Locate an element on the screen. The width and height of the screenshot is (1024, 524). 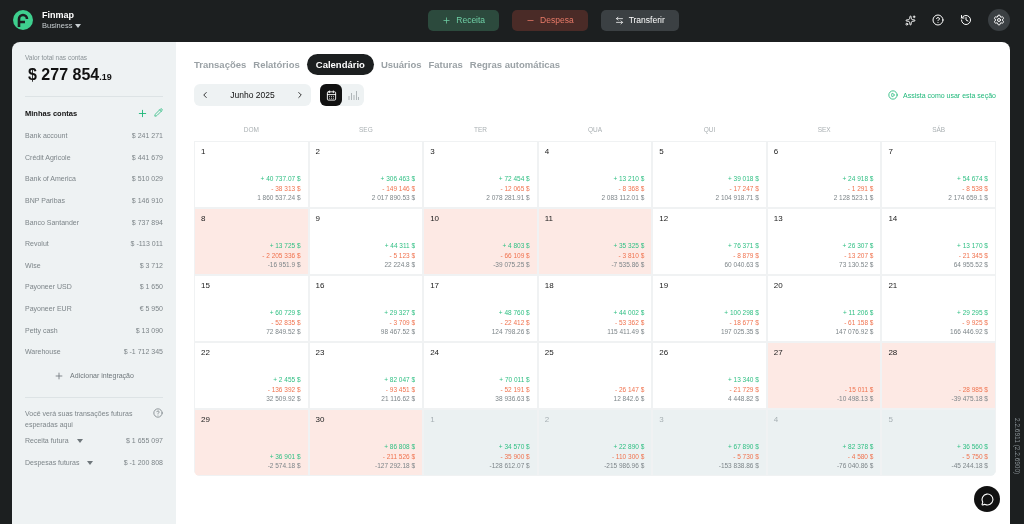
calendar-view-button is located at coordinates (331, 95).